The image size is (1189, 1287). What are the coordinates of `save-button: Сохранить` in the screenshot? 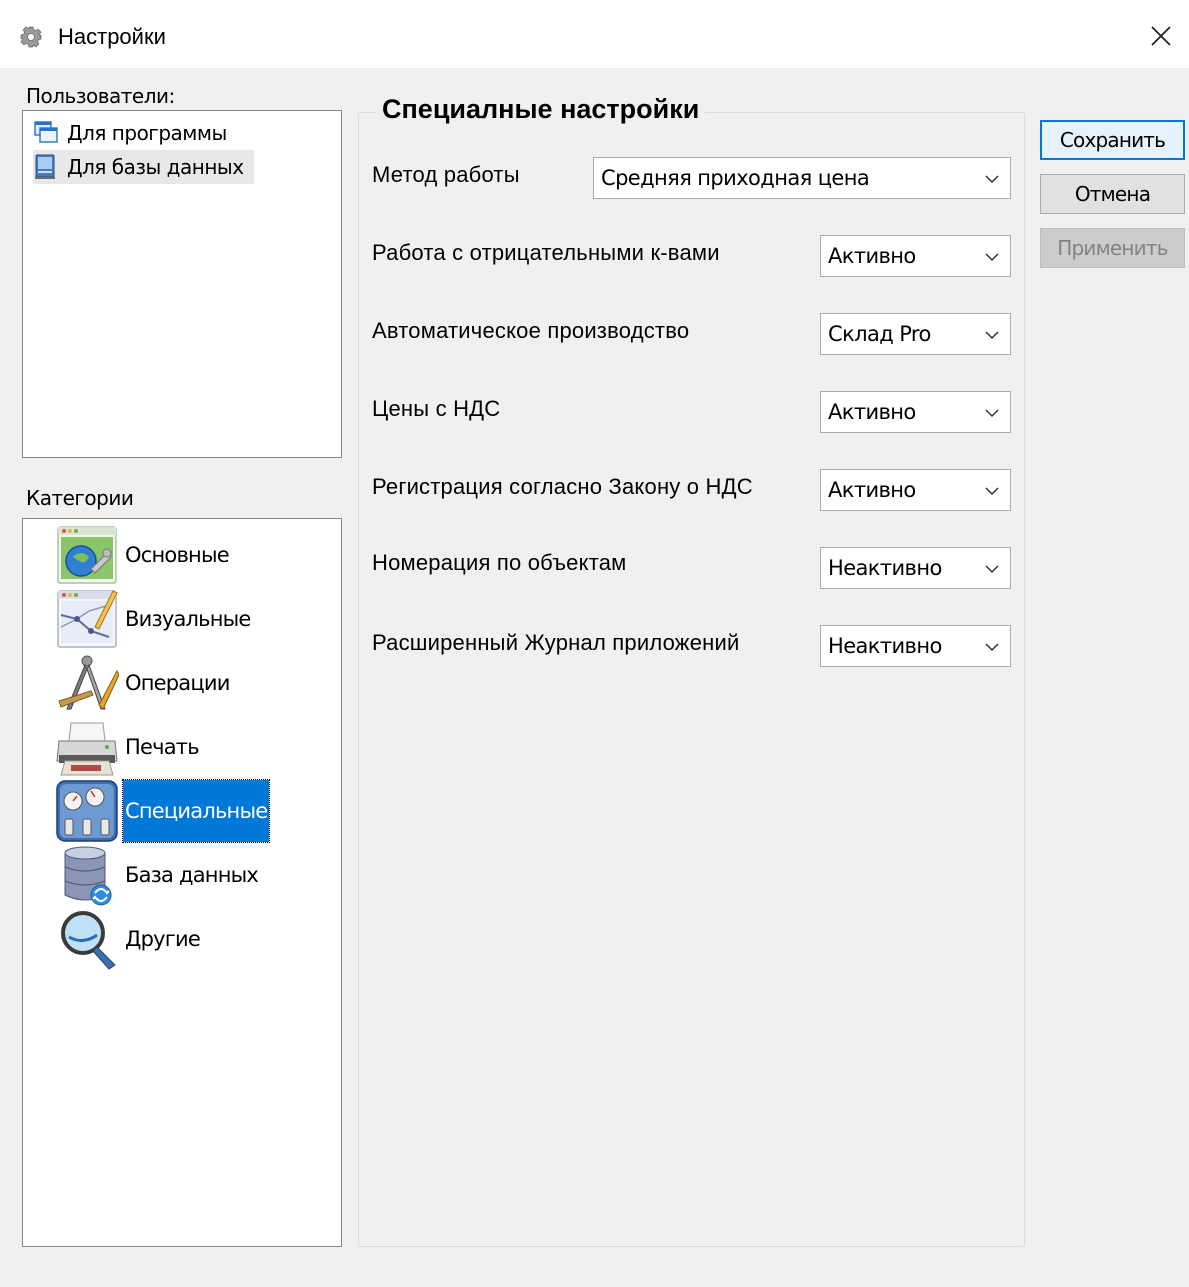 It's located at (1112, 140).